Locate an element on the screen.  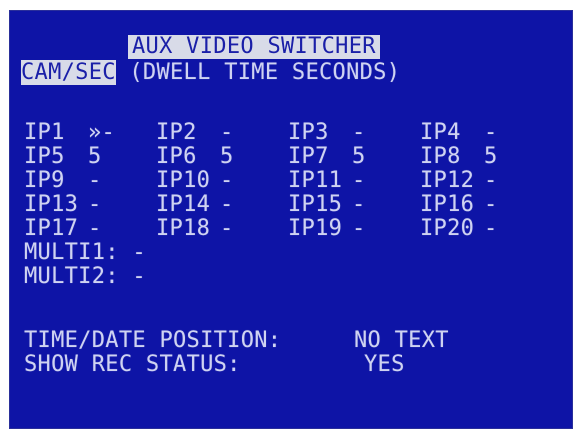
camera-cell-ip8: IP8 5 is located at coordinates (459, 157).